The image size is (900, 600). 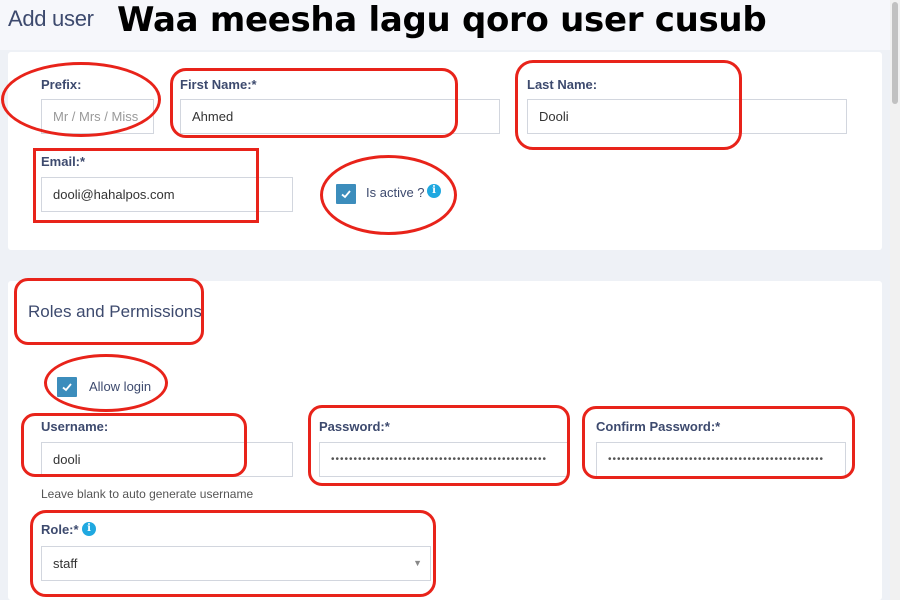 I want to click on is-active-checkbox, so click(x=346, y=194).